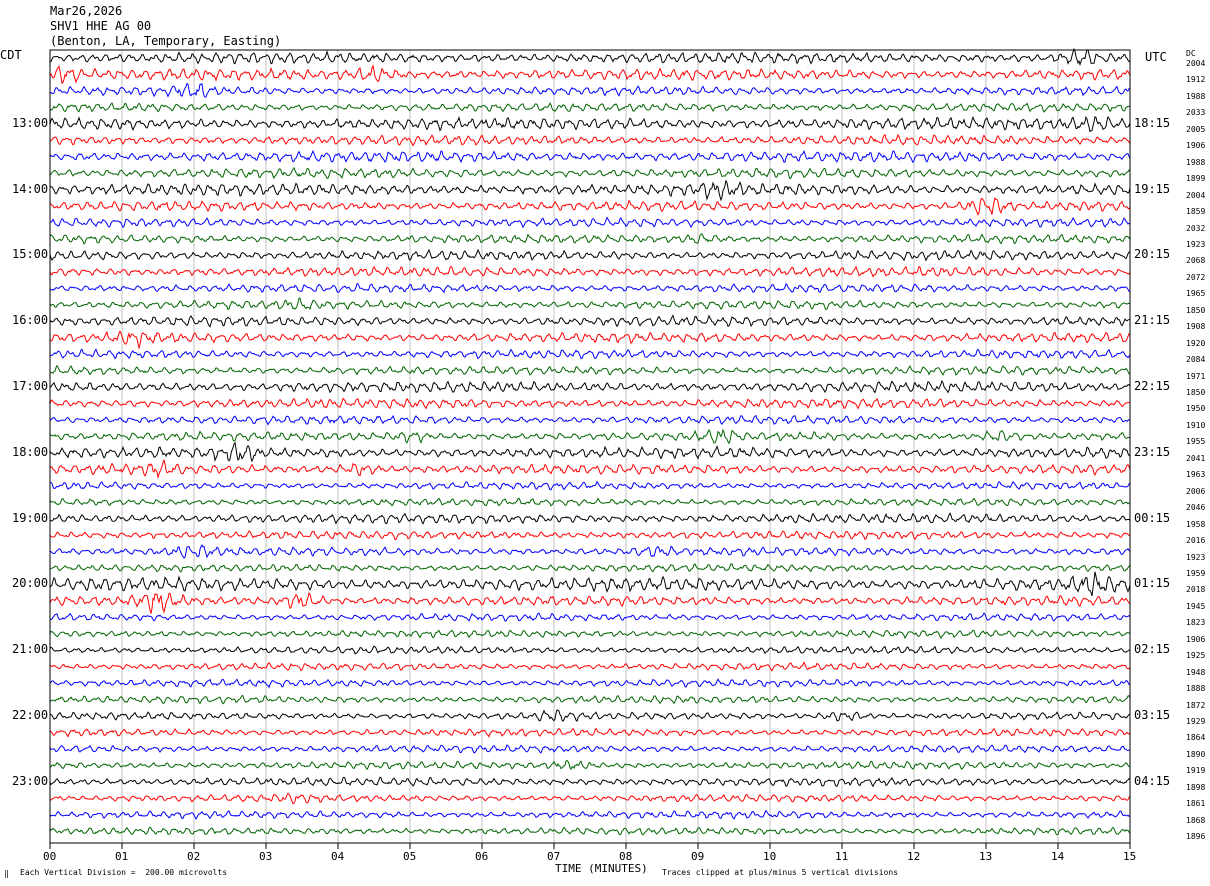  I want to click on trace-offset-value: 1868, so click(1196, 820).